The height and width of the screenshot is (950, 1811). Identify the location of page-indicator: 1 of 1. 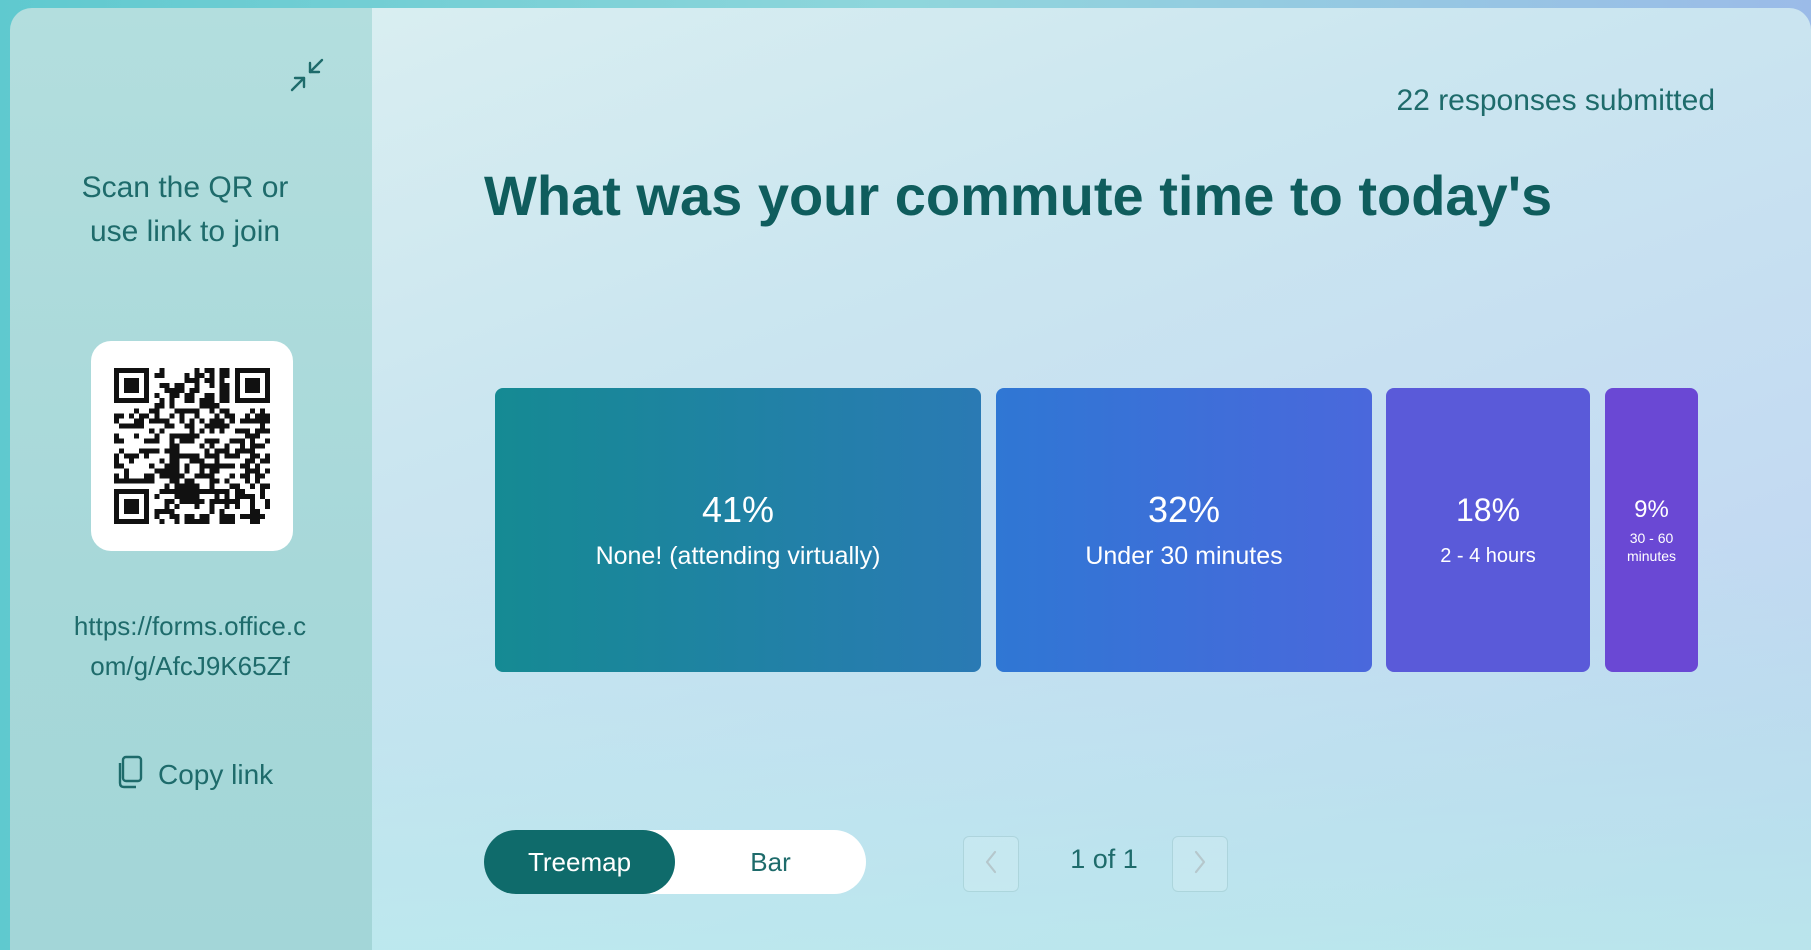
(1104, 859).